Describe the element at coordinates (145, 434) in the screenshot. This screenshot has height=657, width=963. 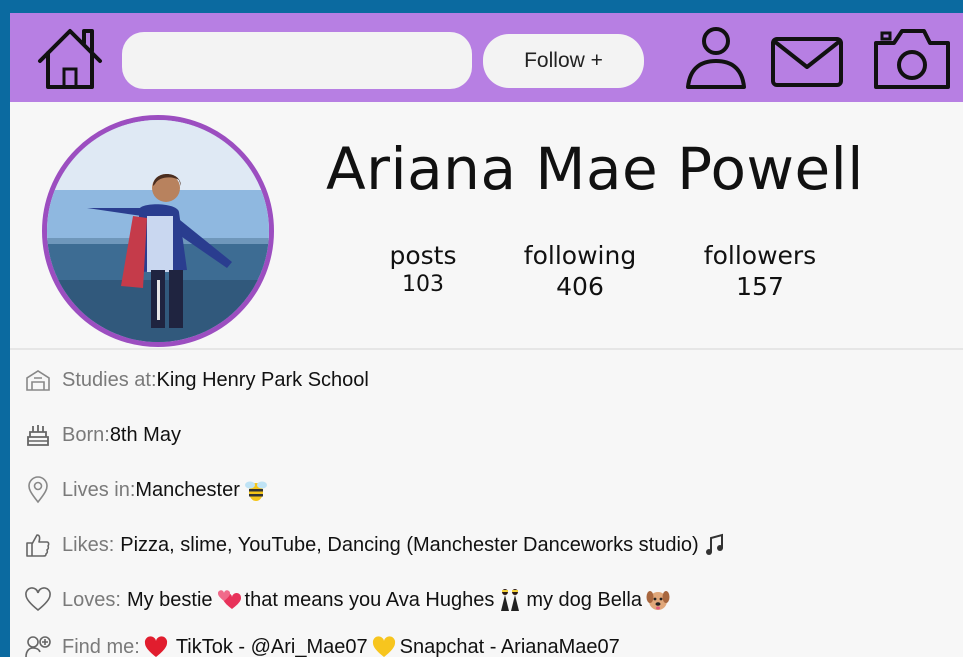
I see `born-value: 8th May` at that location.